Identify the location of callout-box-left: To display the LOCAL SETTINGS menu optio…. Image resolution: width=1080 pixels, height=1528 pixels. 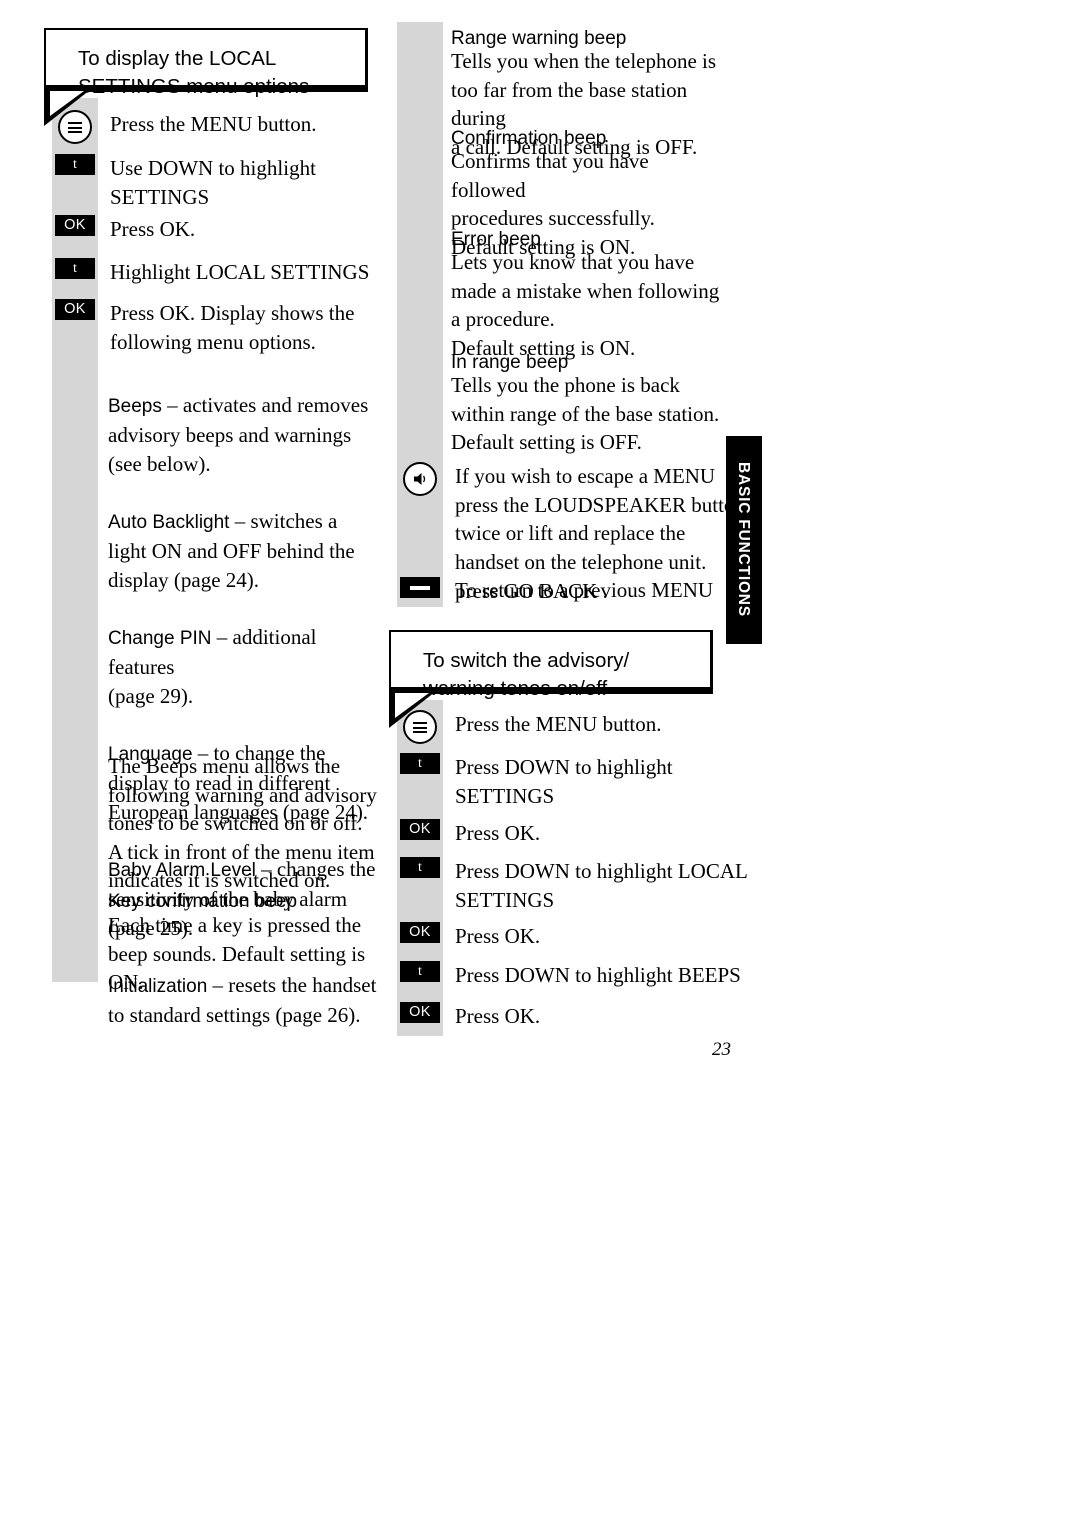
(206, 63).